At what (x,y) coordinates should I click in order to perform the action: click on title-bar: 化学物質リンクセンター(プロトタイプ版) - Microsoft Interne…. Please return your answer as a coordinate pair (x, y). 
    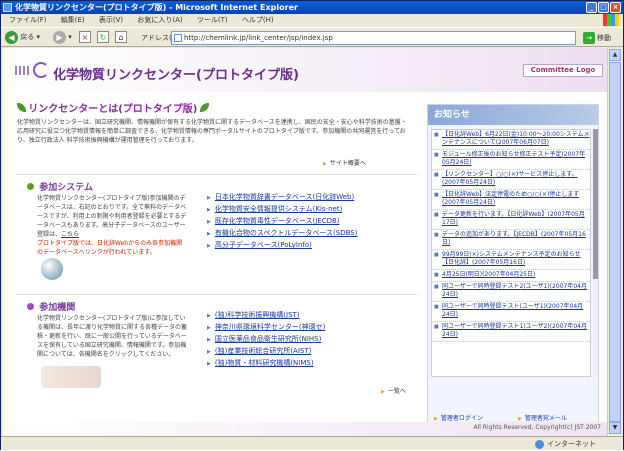
    Looking at the image, I should click on (312, 7).